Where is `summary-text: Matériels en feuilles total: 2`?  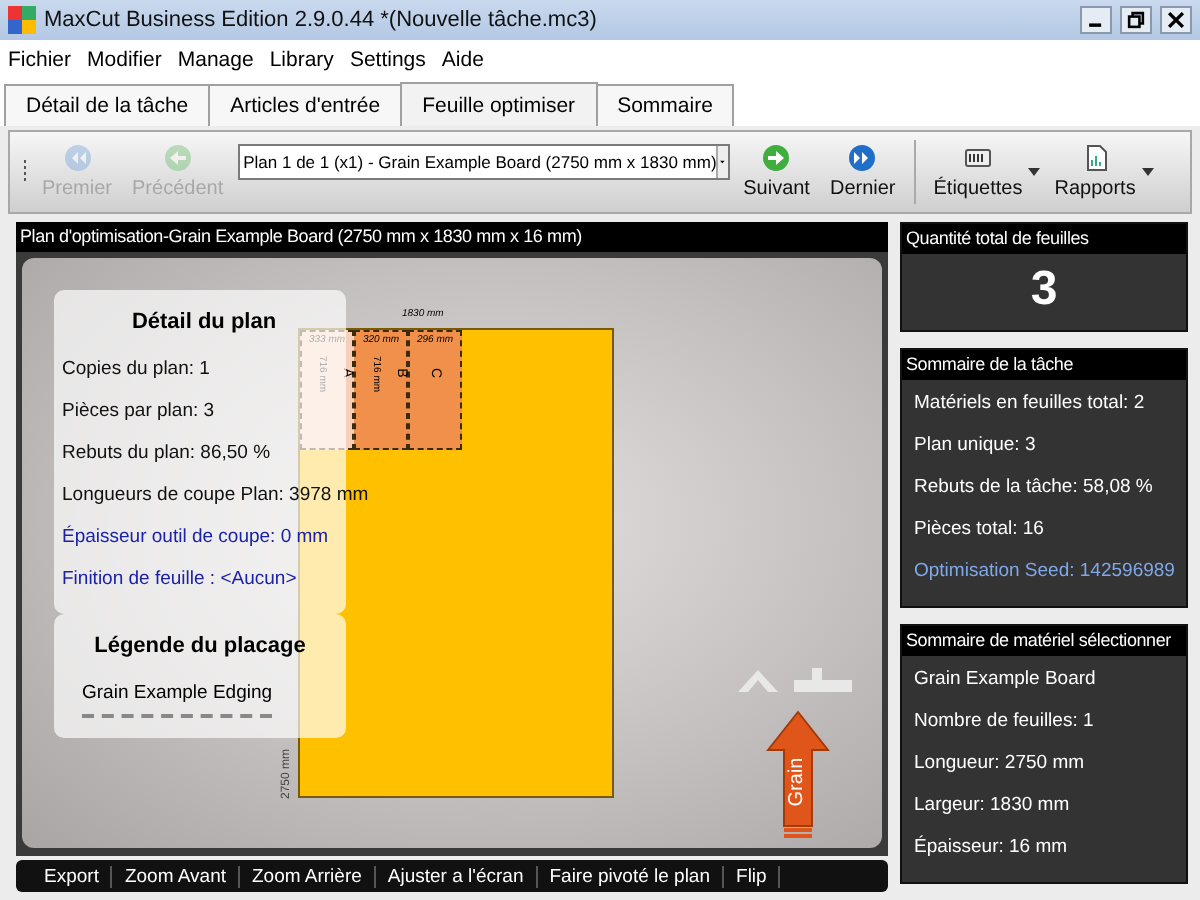
summary-text: Matériels en feuilles total: 2 is located at coordinates (1029, 403).